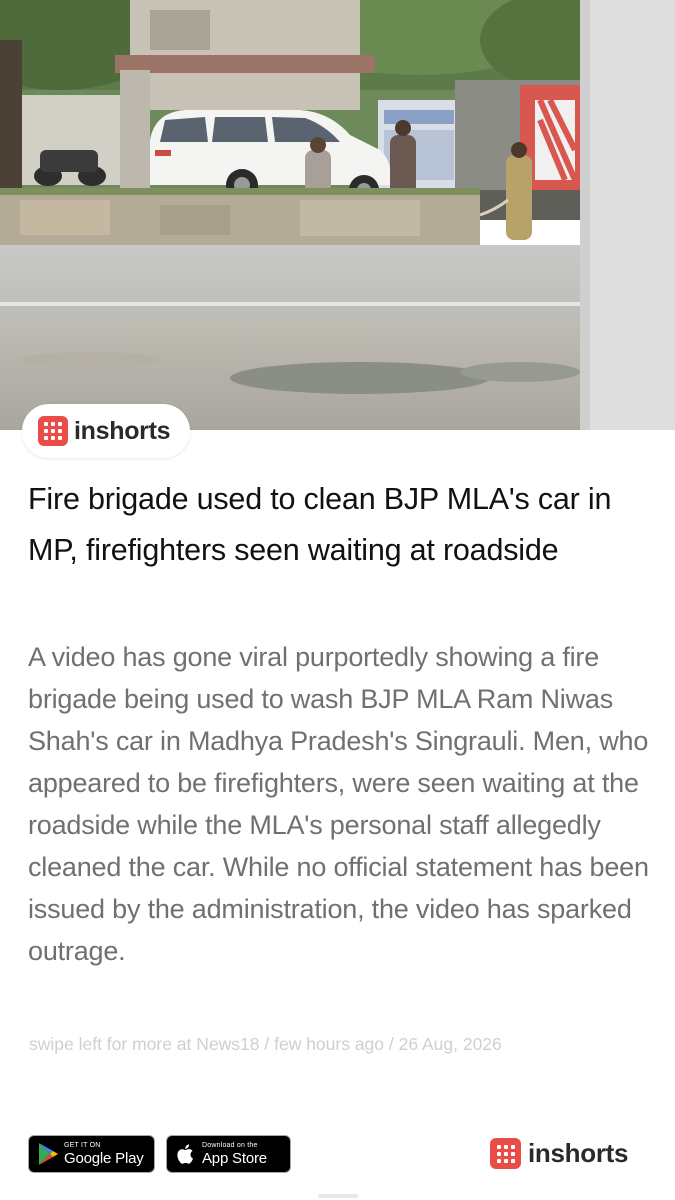 This screenshot has width=675, height=1200. I want to click on google-play-small-text: GET IT ON, so click(82, 1145).